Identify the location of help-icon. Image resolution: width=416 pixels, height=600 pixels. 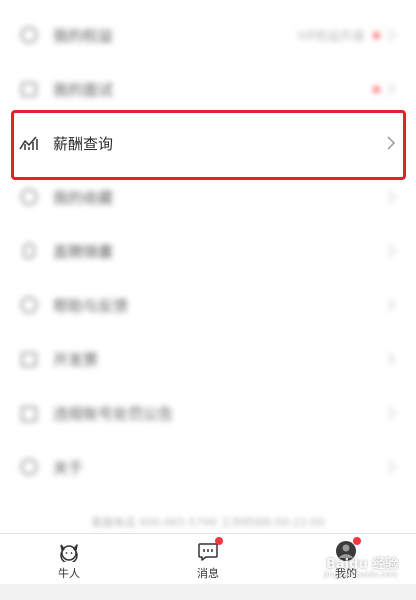
(29, 305).